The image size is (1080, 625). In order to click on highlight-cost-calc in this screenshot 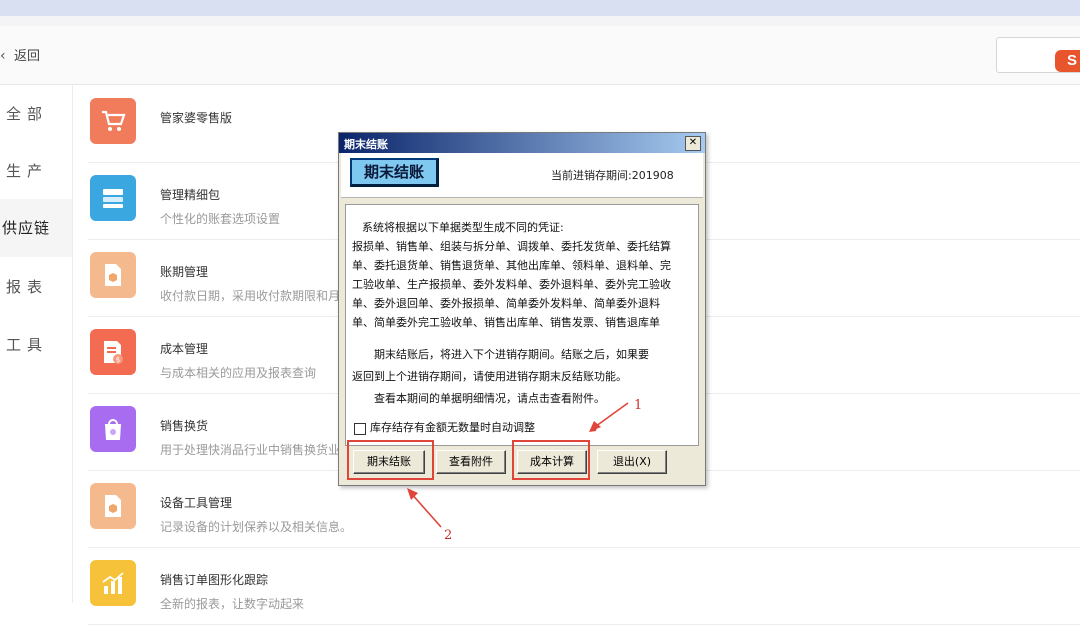, I will do `click(551, 460)`.